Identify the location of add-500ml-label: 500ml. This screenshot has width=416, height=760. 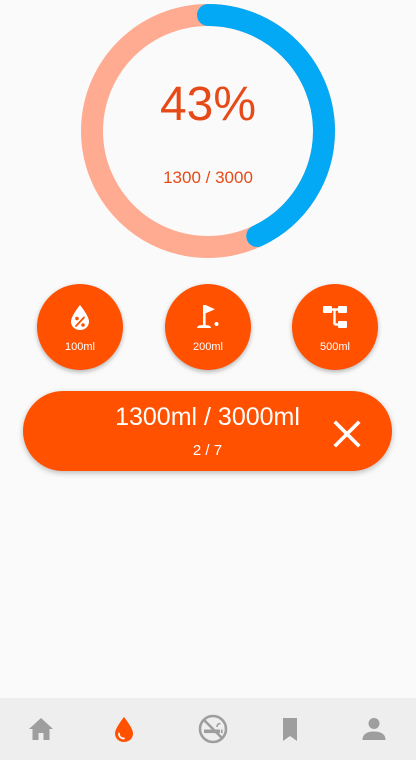
(335, 347).